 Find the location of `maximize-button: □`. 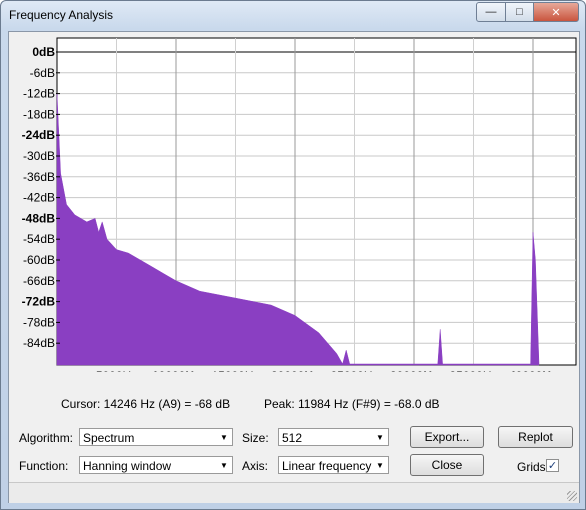

maximize-button: □ is located at coordinates (519, 12).